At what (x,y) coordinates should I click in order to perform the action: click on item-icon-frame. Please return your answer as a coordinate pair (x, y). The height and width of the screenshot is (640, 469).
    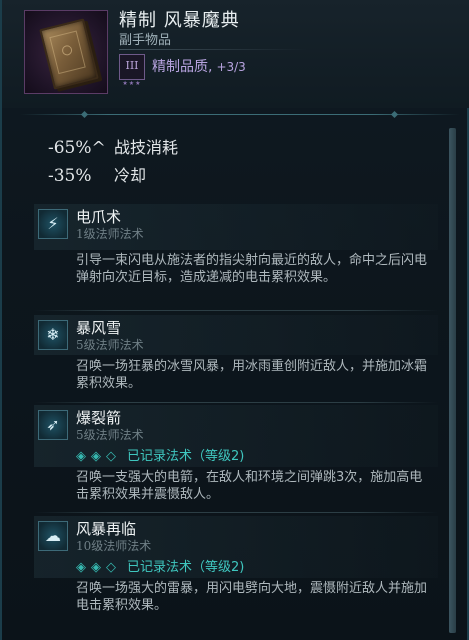
    Looking at the image, I should click on (66, 52).